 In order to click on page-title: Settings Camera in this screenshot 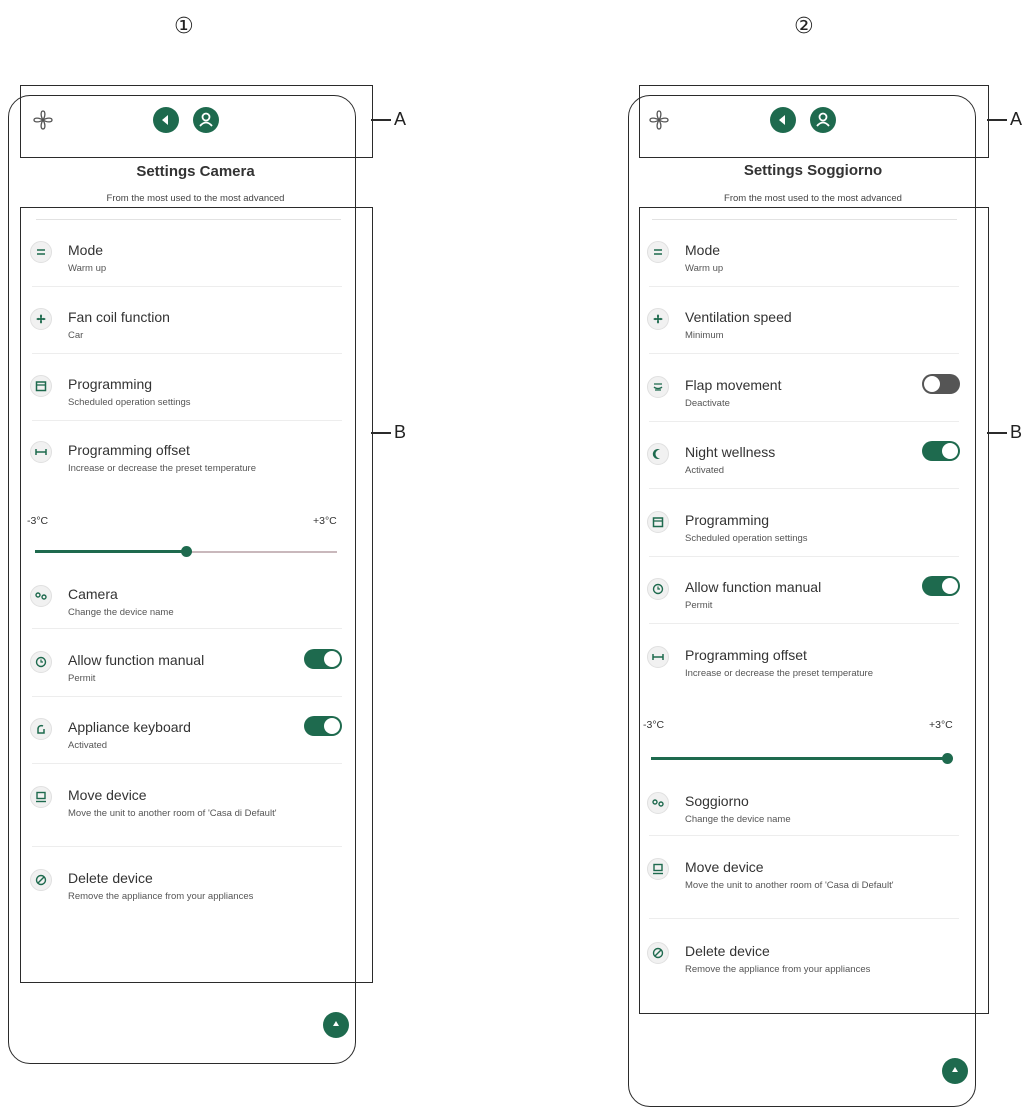, I will do `click(195, 171)`.